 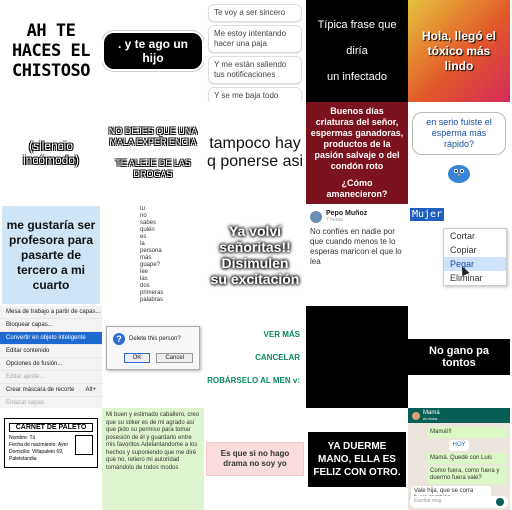 What do you see at coordinates (255, 39) in the screenshot?
I see `chat-bubble: Me estoy intentando hacer una paja` at bounding box center [255, 39].